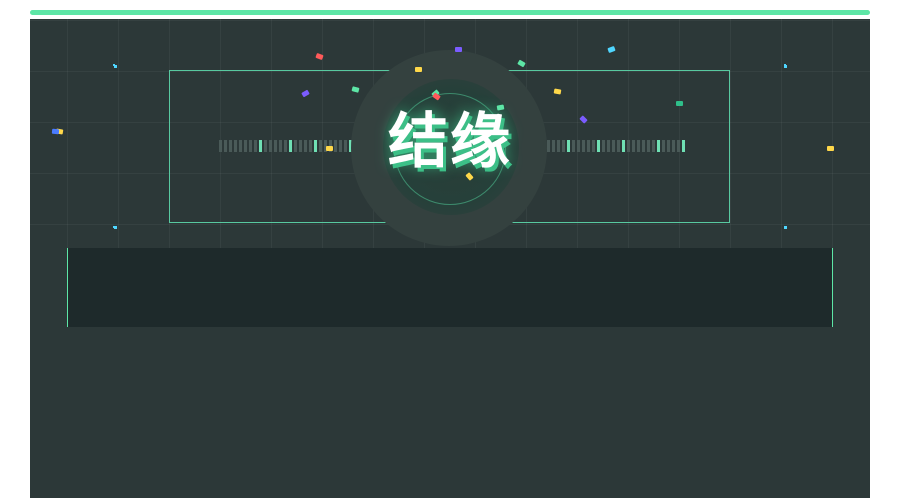 This screenshot has width=900, height=500. I want to click on equalizer-right, so click(606, 146).